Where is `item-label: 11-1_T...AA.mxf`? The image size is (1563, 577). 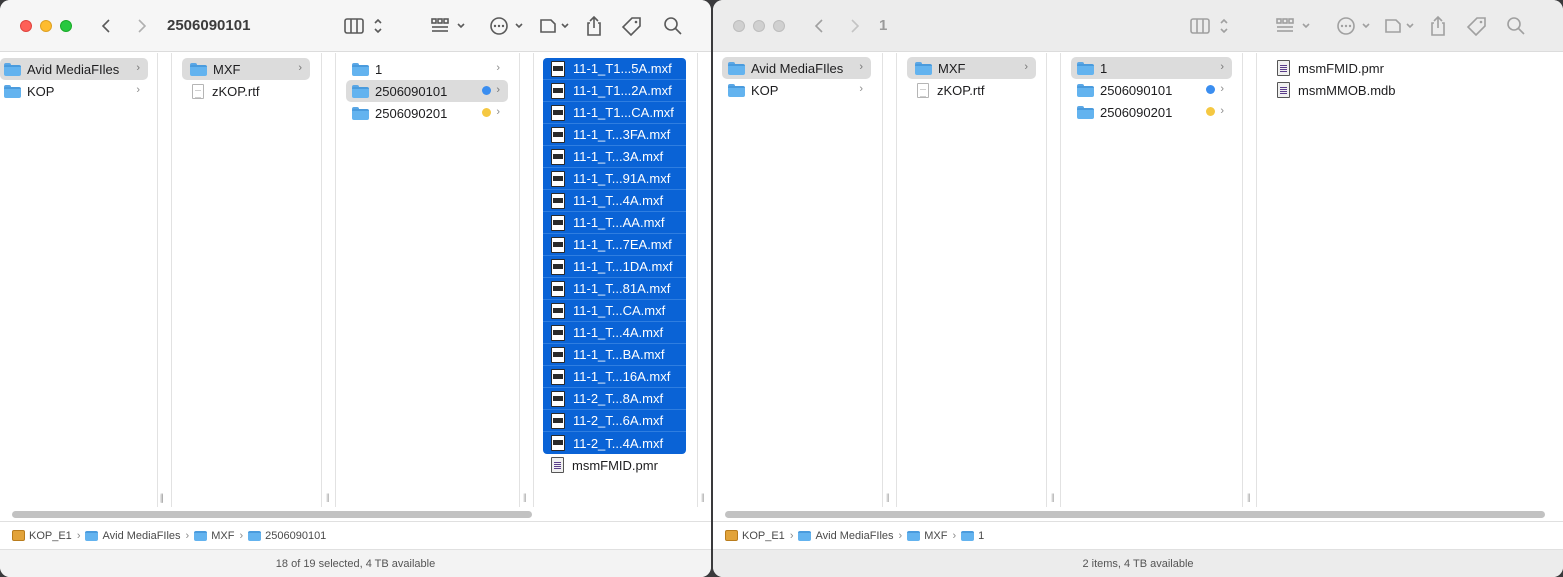 item-label: 11-1_T...AA.mxf is located at coordinates (619, 222).